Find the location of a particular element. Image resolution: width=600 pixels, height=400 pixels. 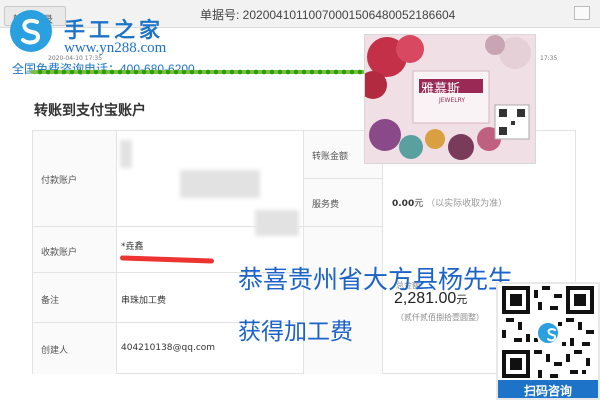

payer-label: 付款账户 is located at coordinates (59, 181).